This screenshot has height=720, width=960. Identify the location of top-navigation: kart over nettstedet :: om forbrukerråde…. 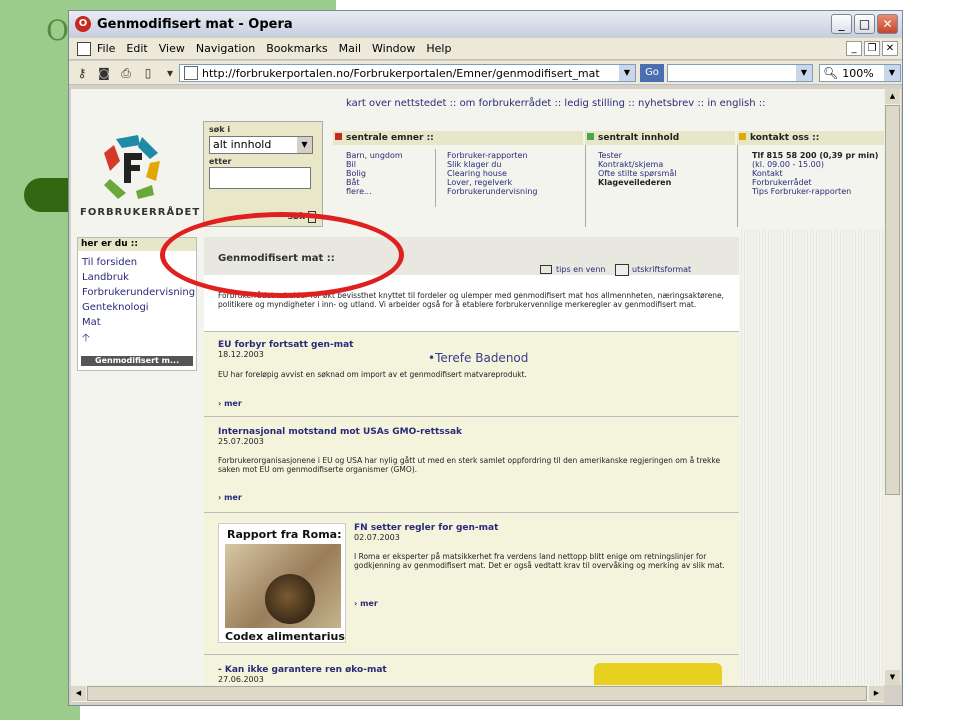
(555, 103).